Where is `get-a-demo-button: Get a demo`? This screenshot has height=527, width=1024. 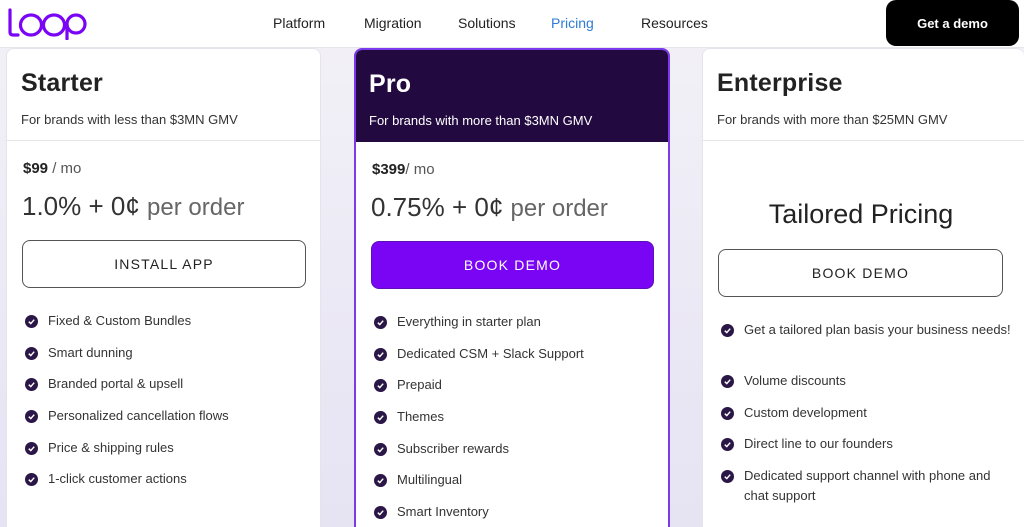
get-a-demo-button: Get a demo is located at coordinates (952, 23).